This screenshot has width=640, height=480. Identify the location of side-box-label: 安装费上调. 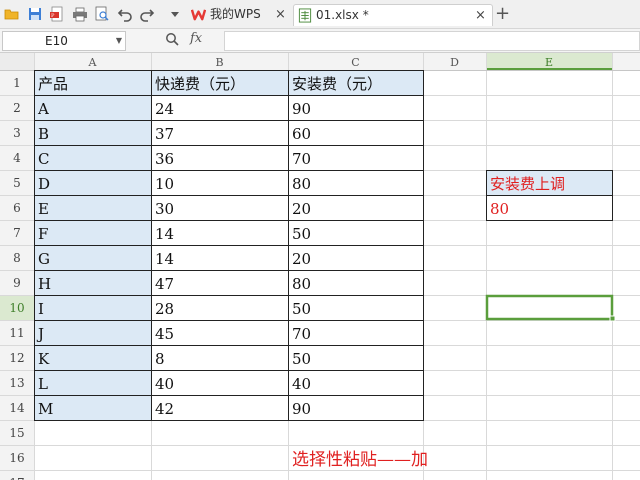
(527, 184).